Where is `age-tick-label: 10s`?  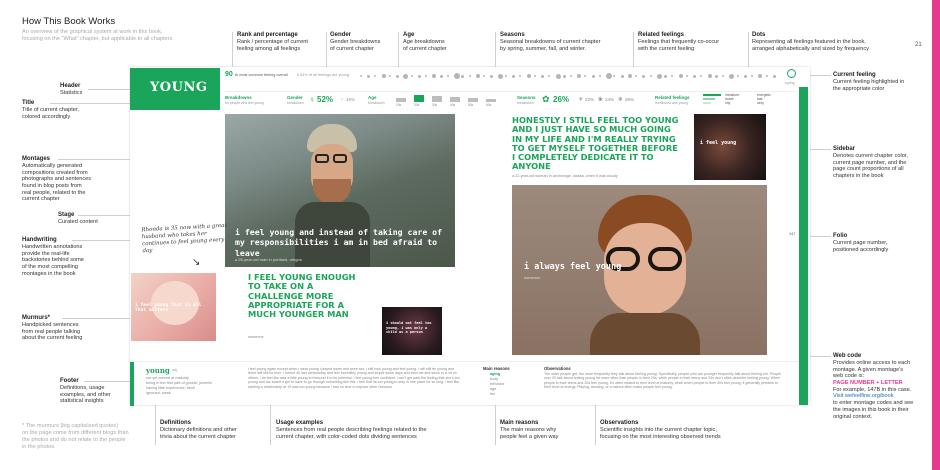 age-tick-label: 10s is located at coordinates (399, 105).